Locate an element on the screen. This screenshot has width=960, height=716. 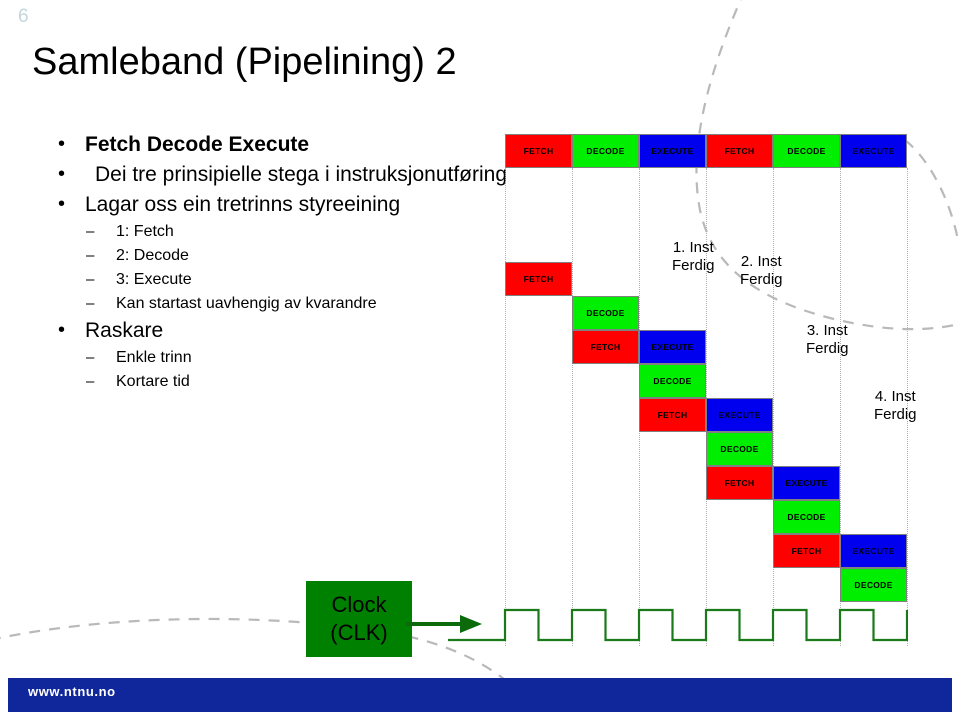
bullet-text: Fetch Decode Execute is located at coordinates (197, 144).